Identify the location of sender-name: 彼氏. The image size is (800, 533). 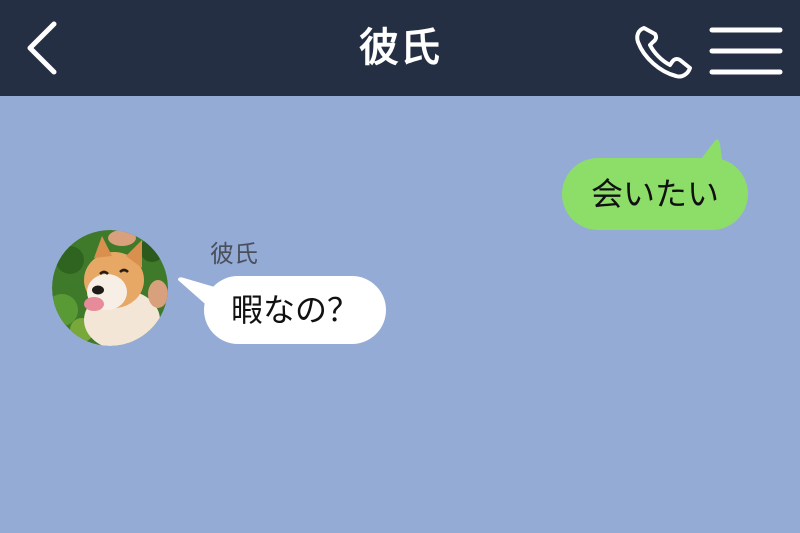
(234, 254).